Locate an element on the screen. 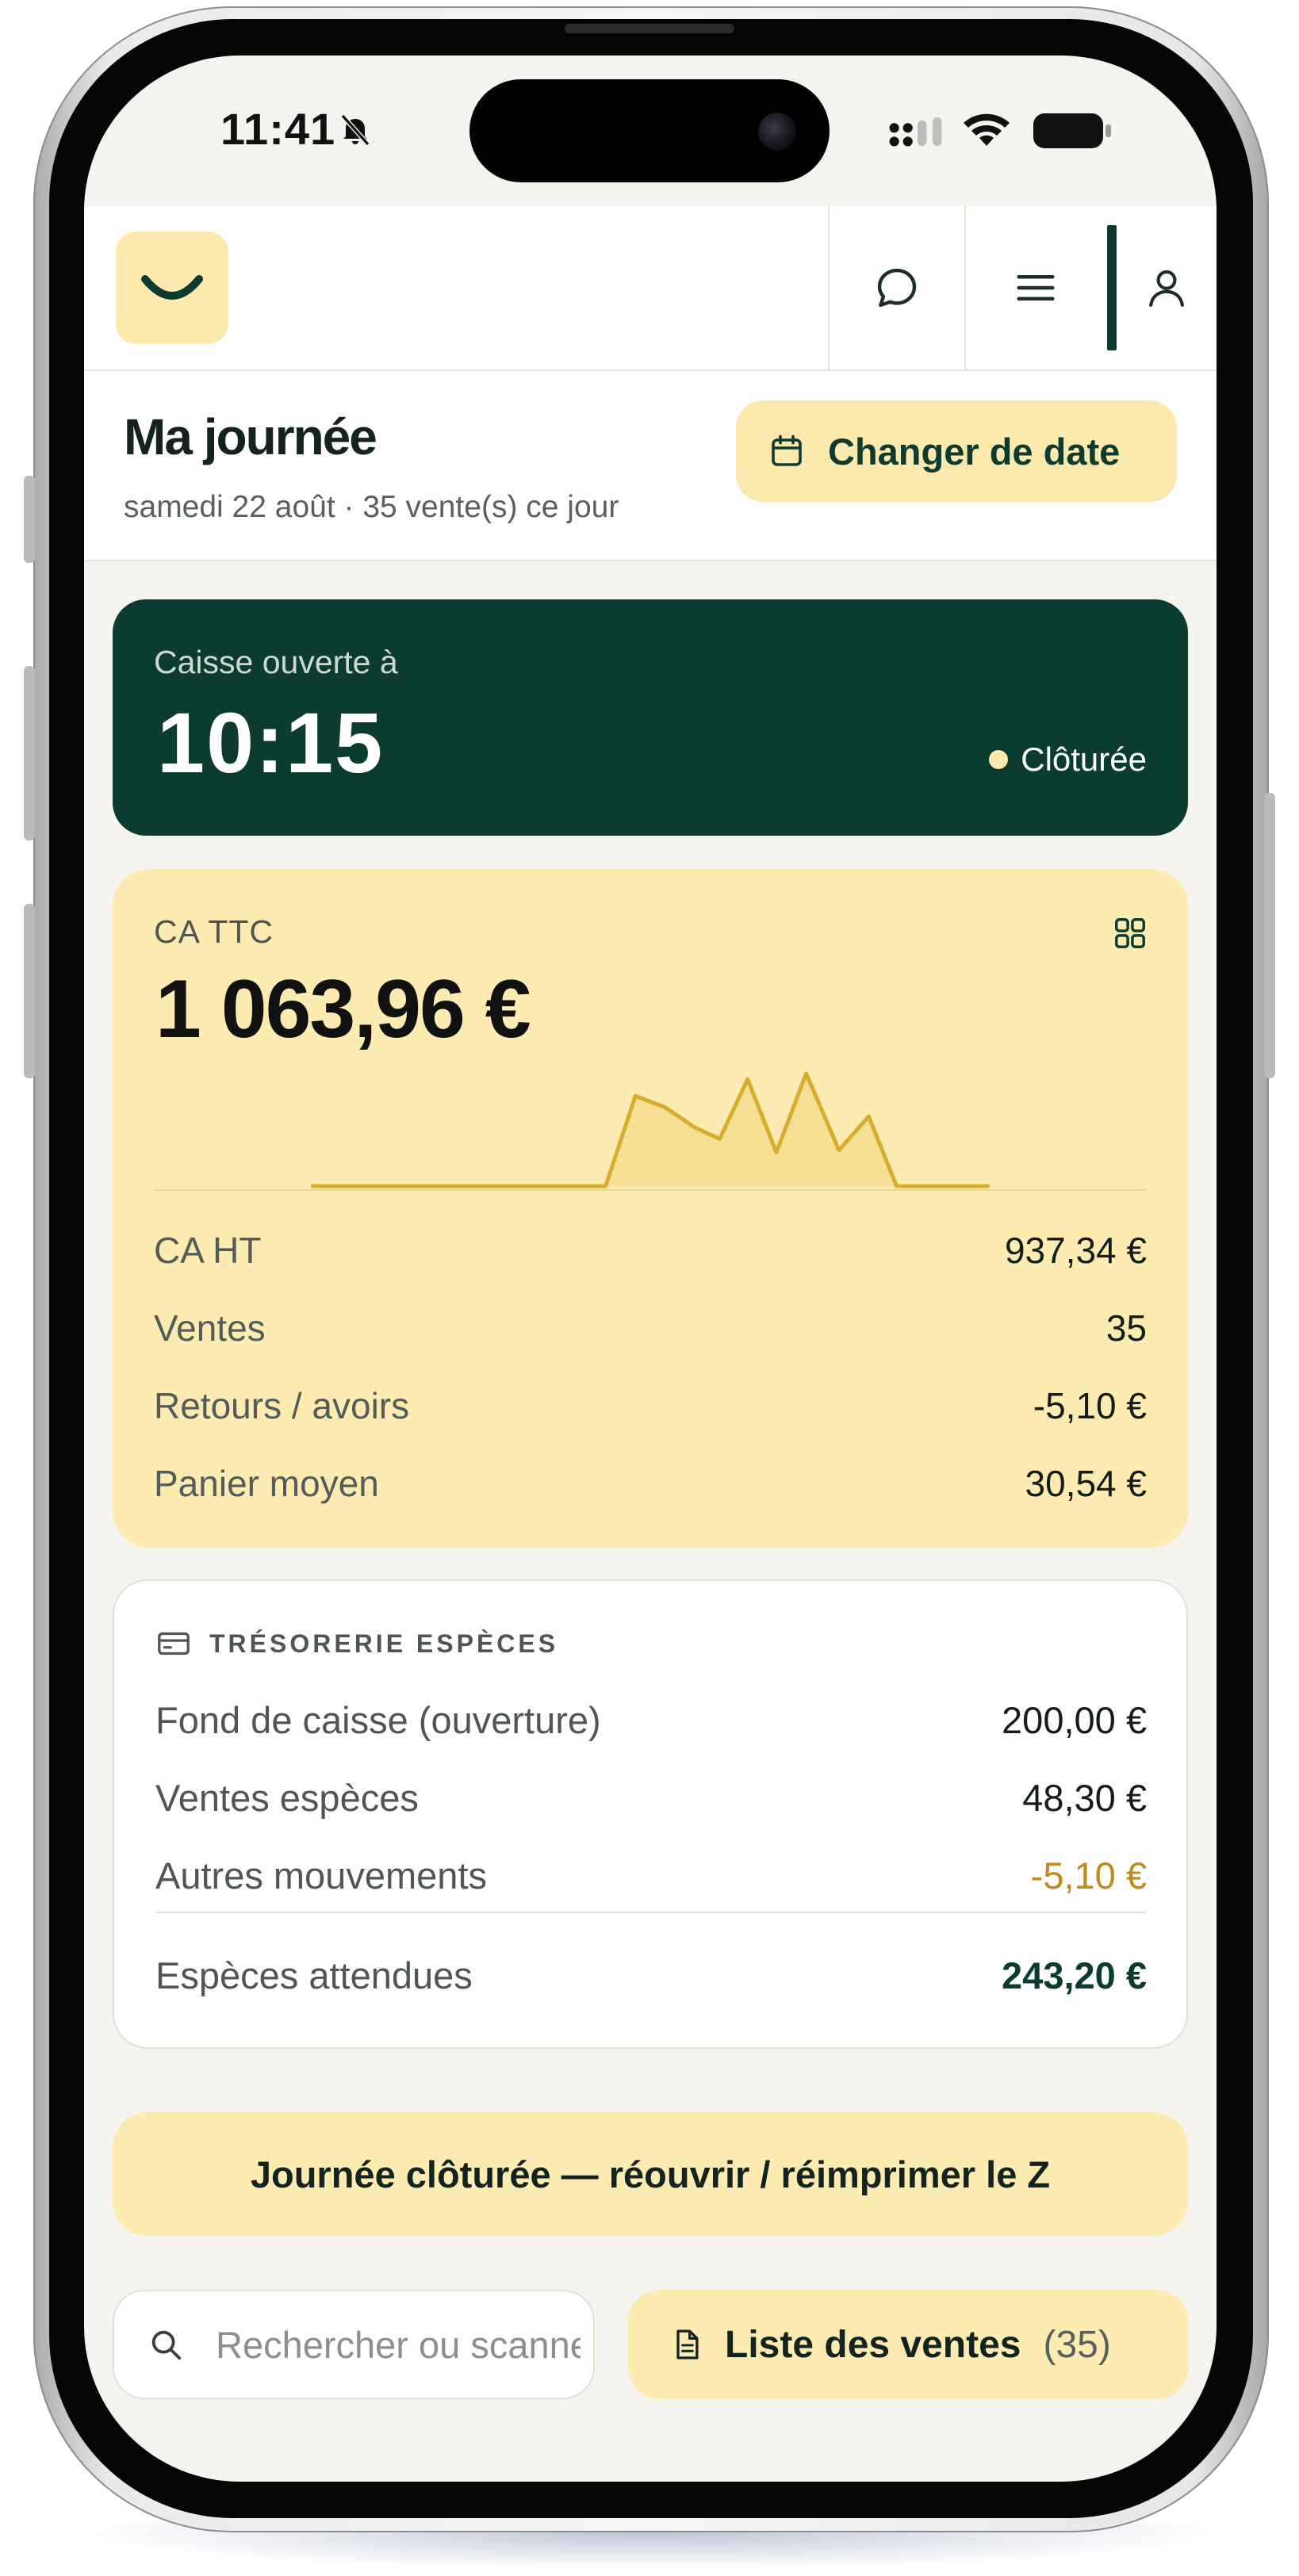 This screenshot has height=2576, width=1299. revenue-row-label: Panier moyen is located at coordinates (266, 1483).